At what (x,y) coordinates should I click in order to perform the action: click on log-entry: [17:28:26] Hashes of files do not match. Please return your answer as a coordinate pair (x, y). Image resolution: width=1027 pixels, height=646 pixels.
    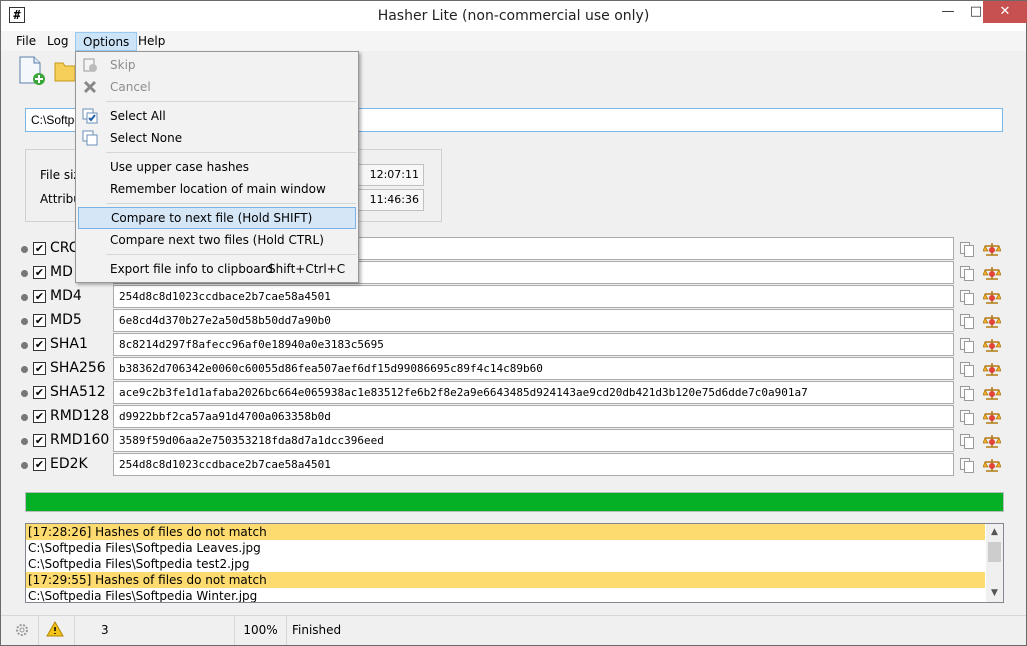
    Looking at the image, I should click on (505, 532).